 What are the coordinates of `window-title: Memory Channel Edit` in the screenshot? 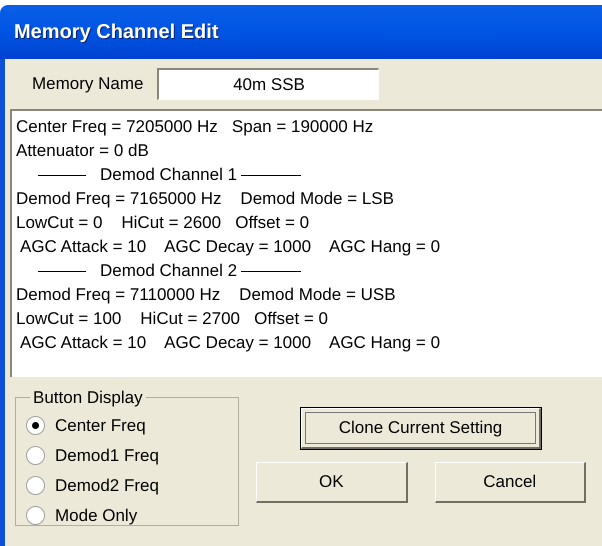 It's located at (116, 32).